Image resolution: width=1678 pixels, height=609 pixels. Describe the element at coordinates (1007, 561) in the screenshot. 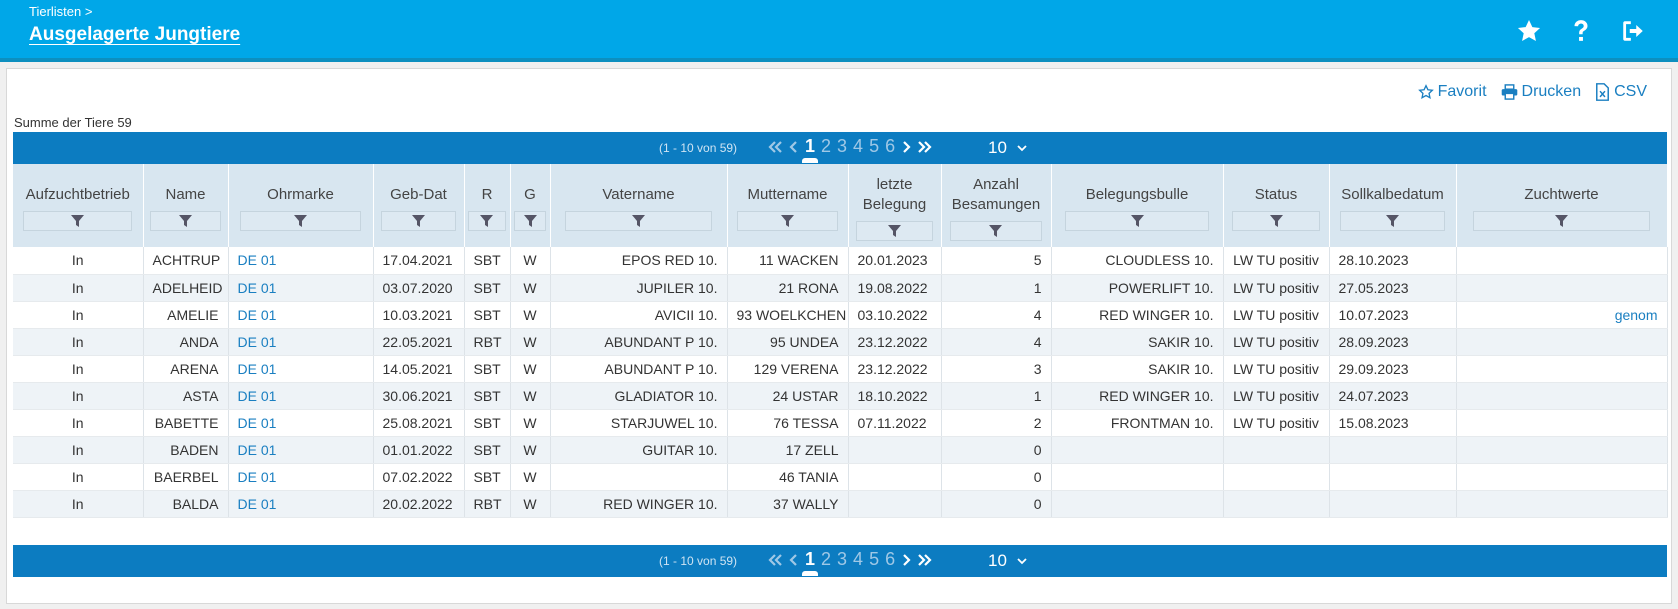

I see `page-size-select-bottom: 10` at that location.